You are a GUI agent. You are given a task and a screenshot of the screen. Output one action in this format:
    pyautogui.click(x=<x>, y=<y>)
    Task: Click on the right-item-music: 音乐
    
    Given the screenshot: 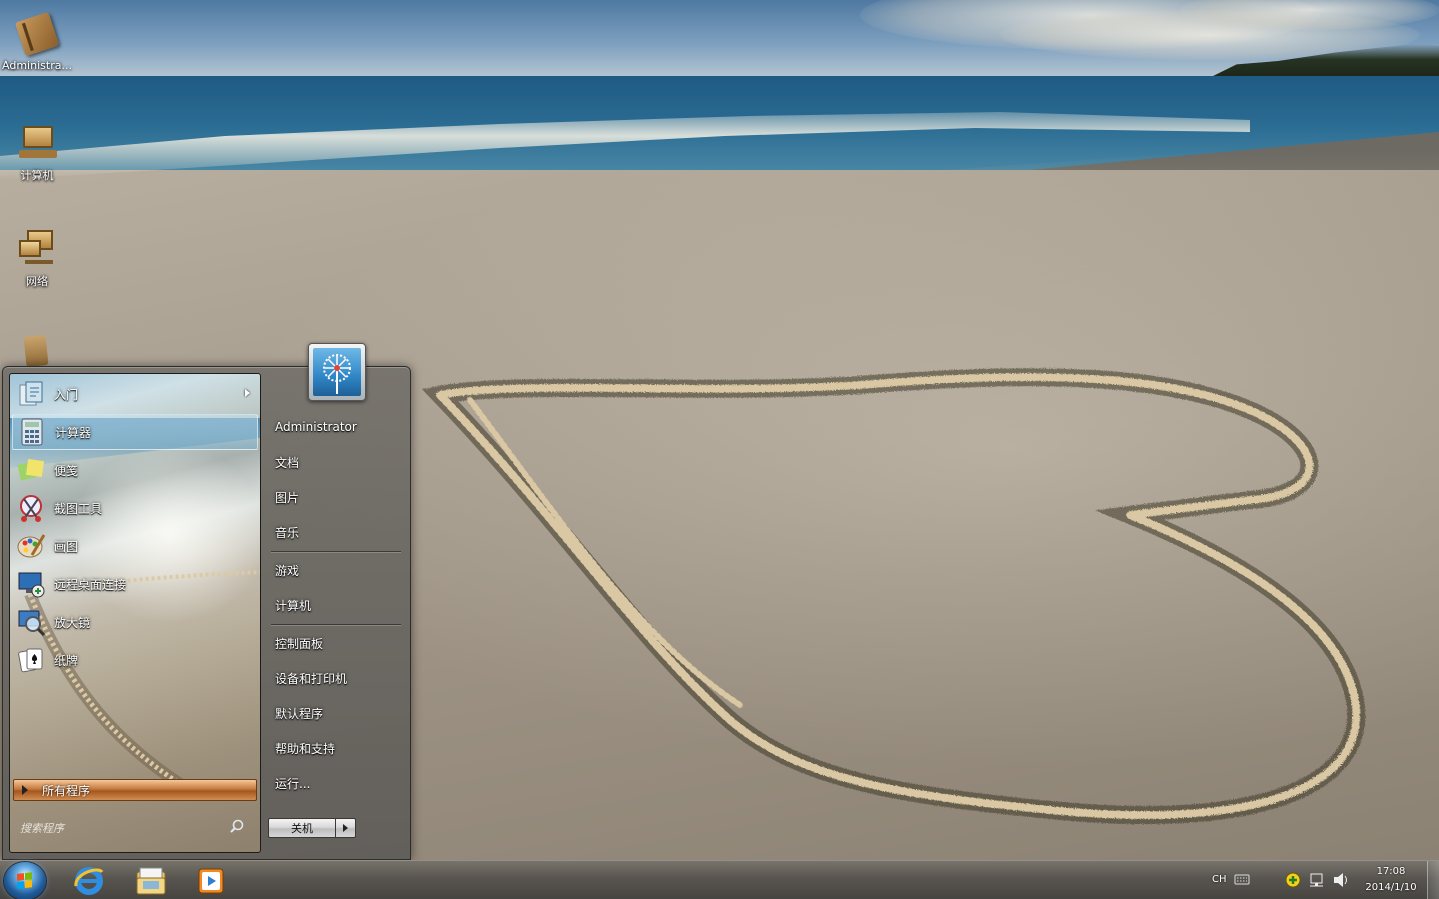 What is the action you would take?
    pyautogui.click(x=336, y=532)
    